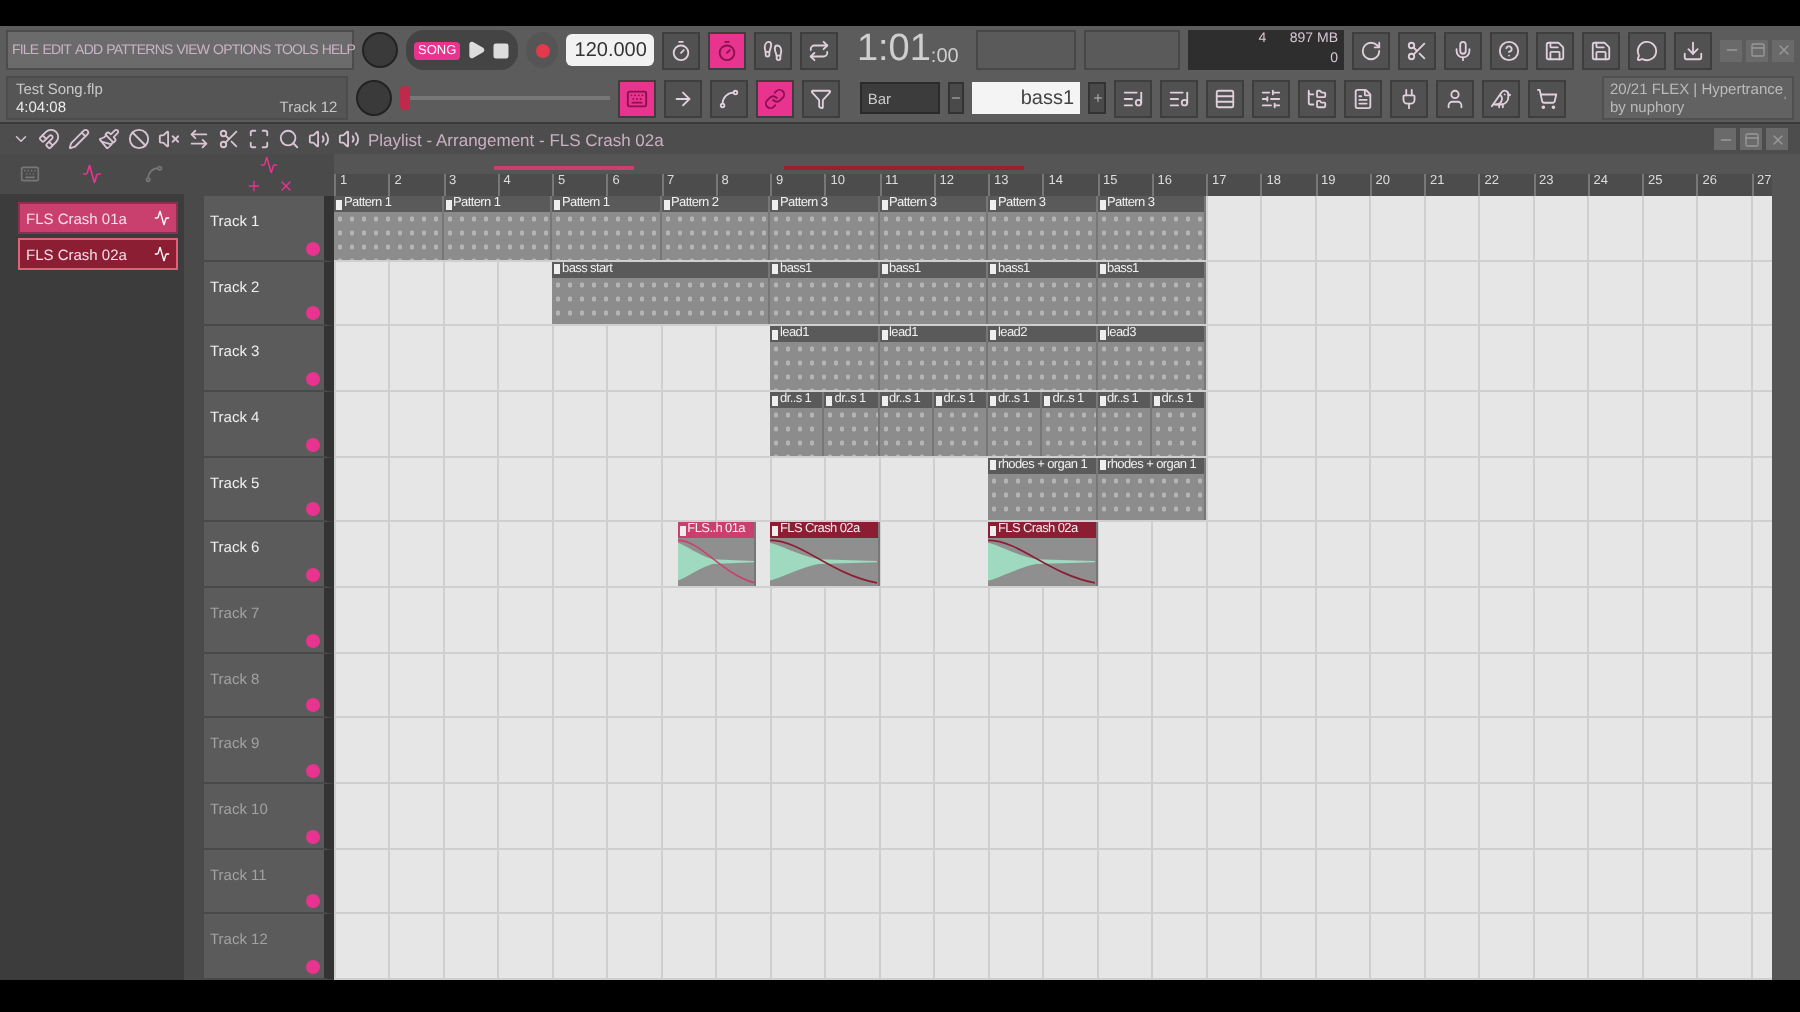  Describe the element at coordinates (542, 50) in the screenshot. I see `record-button` at that location.